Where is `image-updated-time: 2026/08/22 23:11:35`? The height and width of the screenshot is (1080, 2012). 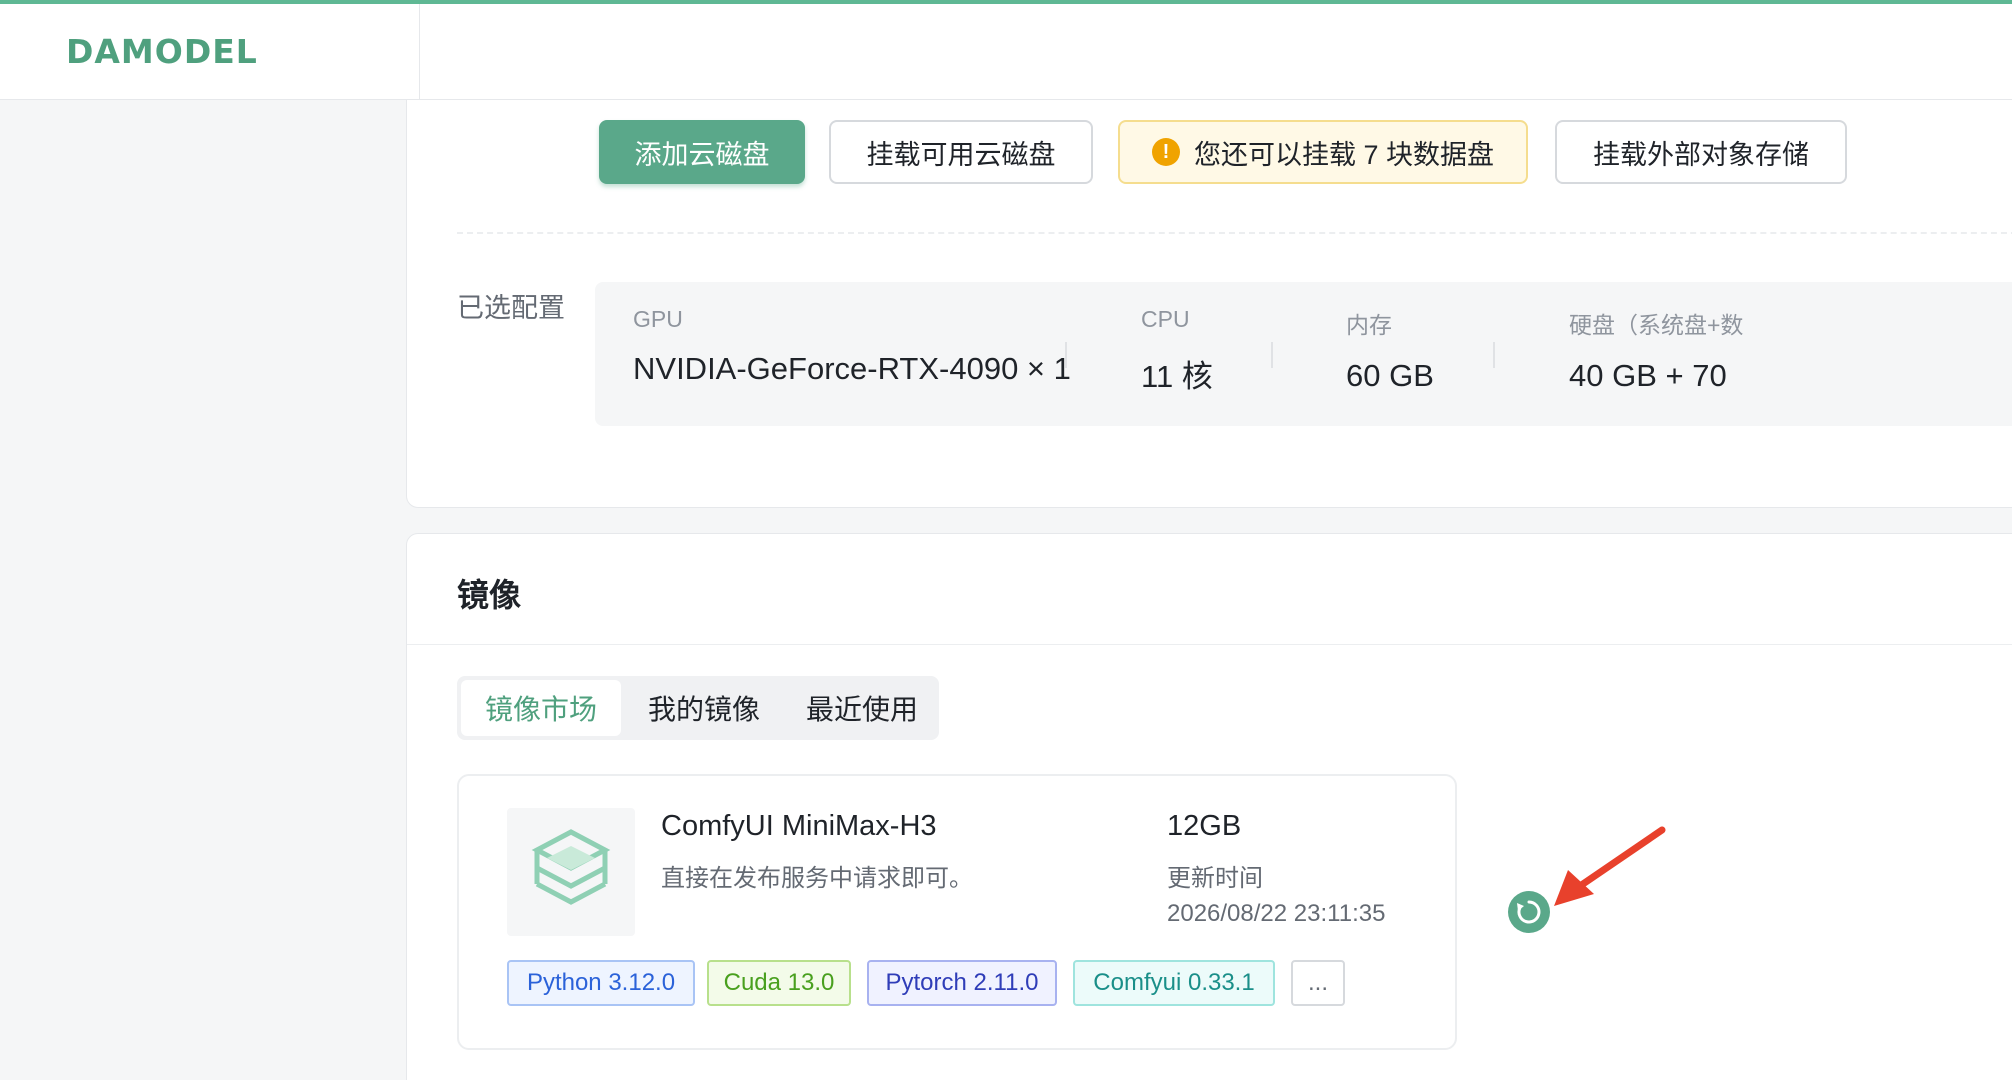 image-updated-time: 2026/08/22 23:11:35 is located at coordinates (1276, 913).